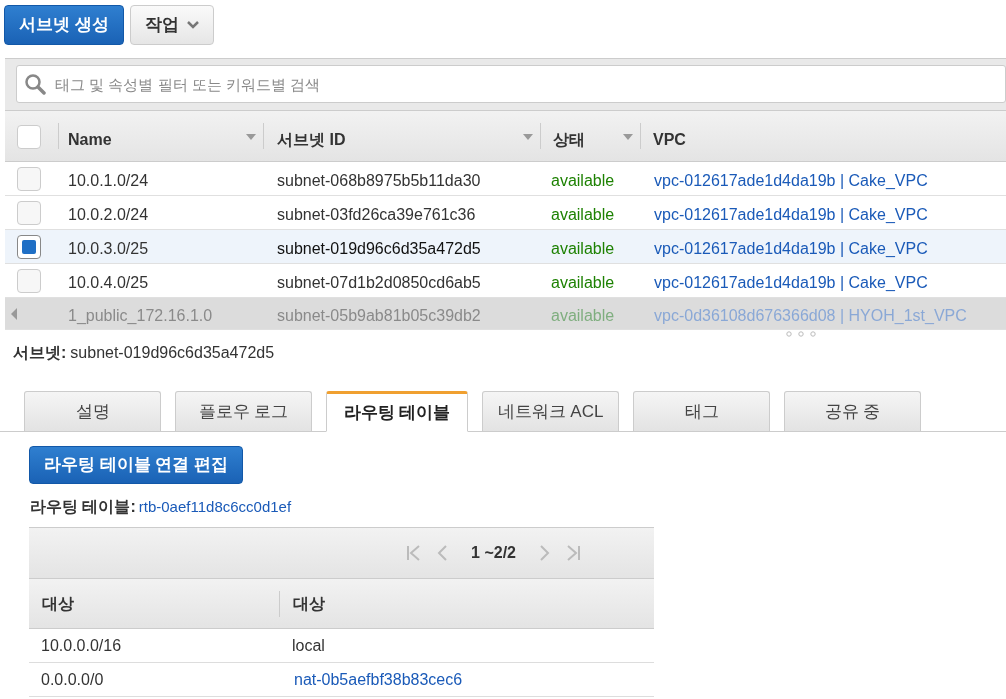 This screenshot has width=1006, height=699. What do you see at coordinates (701, 411) in the screenshot?
I see `tab: 태그` at bounding box center [701, 411].